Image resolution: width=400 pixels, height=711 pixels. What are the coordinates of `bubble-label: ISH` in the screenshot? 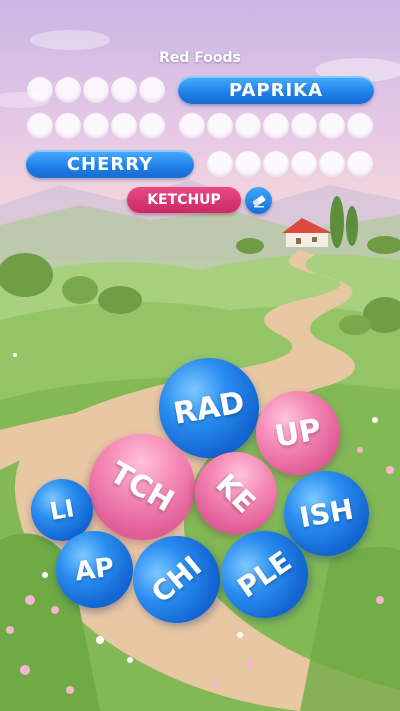 It's located at (326, 513).